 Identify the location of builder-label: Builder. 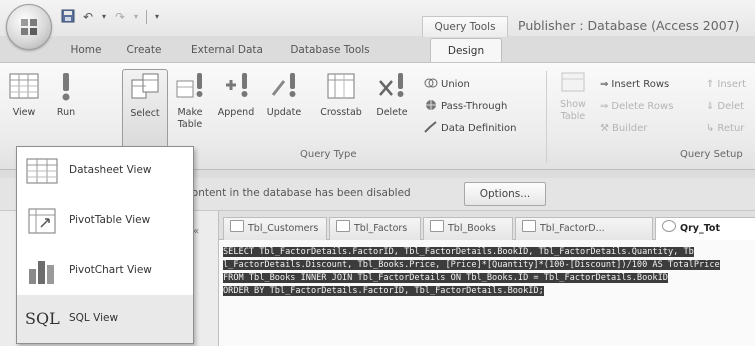
(629, 128).